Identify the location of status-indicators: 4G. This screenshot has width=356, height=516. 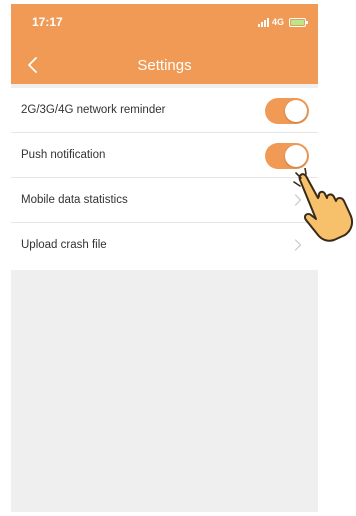
(282, 22).